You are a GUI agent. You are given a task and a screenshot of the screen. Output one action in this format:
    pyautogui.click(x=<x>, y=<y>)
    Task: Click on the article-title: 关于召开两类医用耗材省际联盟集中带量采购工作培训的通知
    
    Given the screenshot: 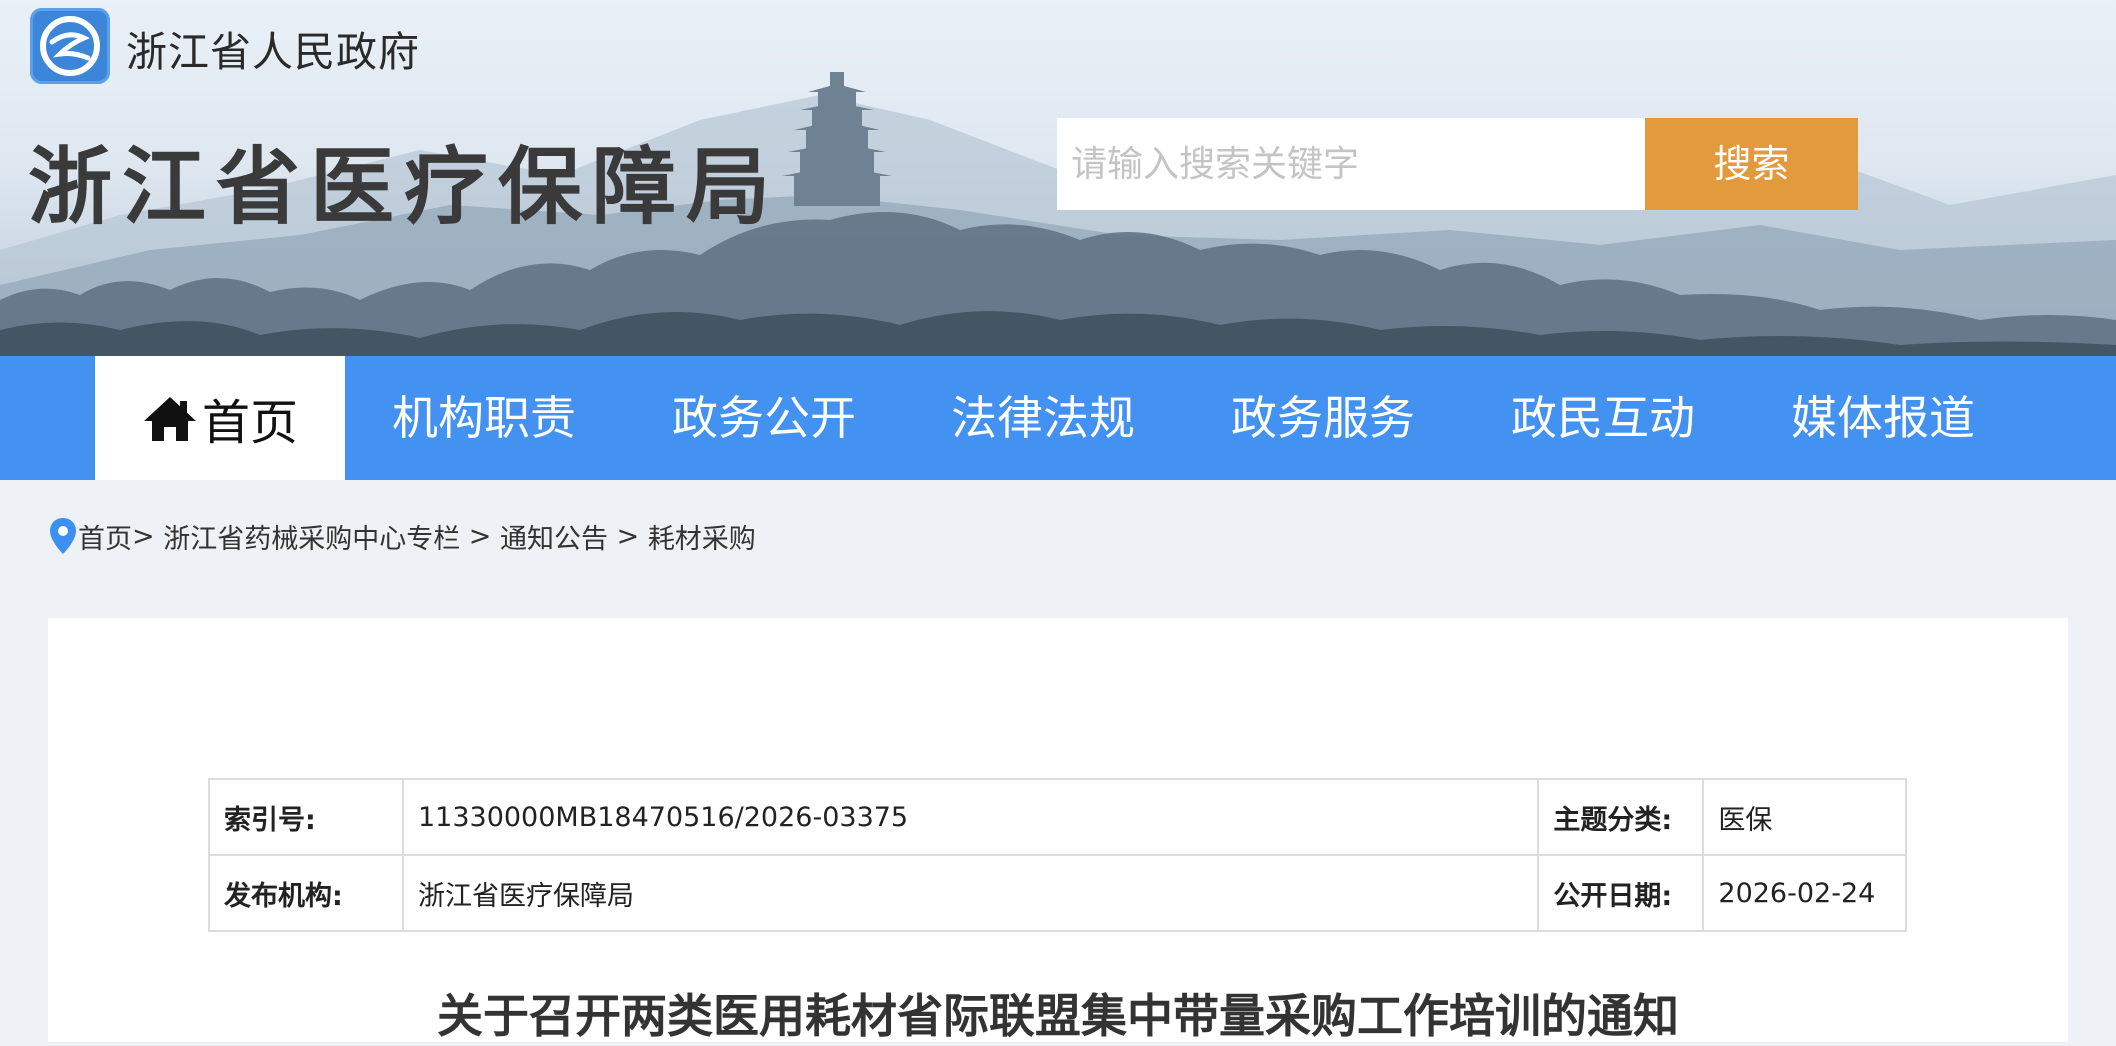 What is the action you would take?
    pyautogui.click(x=1058, y=1016)
    